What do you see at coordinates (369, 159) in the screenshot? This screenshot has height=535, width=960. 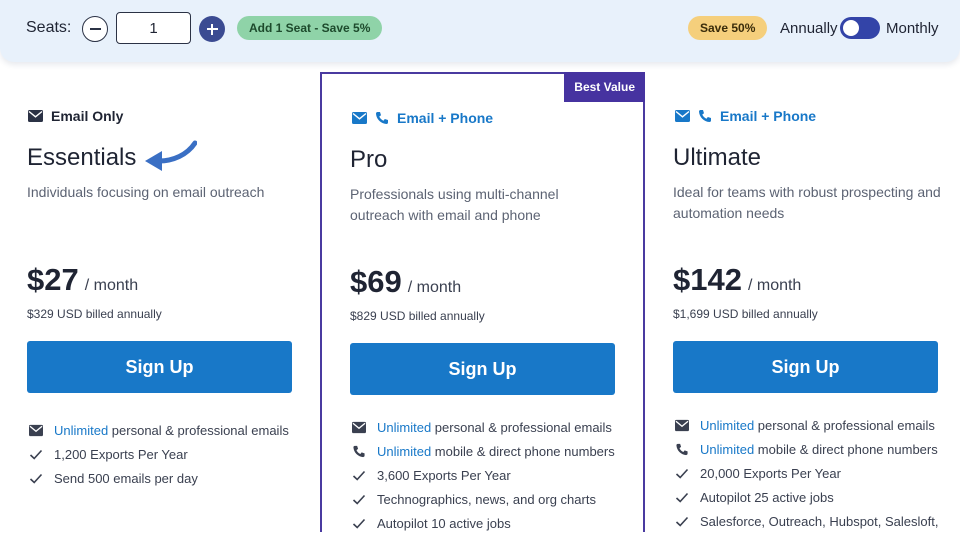 I see `plan-name: Pro` at bounding box center [369, 159].